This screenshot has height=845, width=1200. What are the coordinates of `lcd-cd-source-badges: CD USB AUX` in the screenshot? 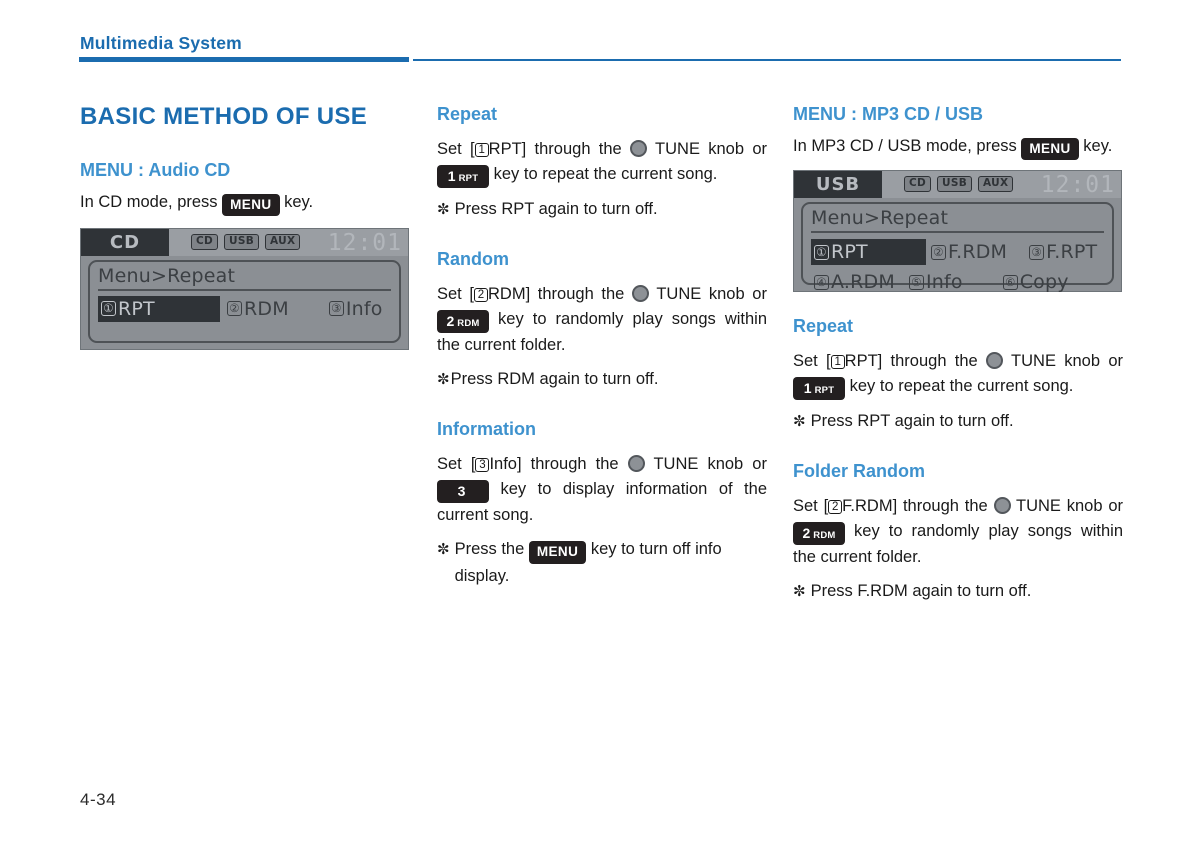 It's located at (246, 242).